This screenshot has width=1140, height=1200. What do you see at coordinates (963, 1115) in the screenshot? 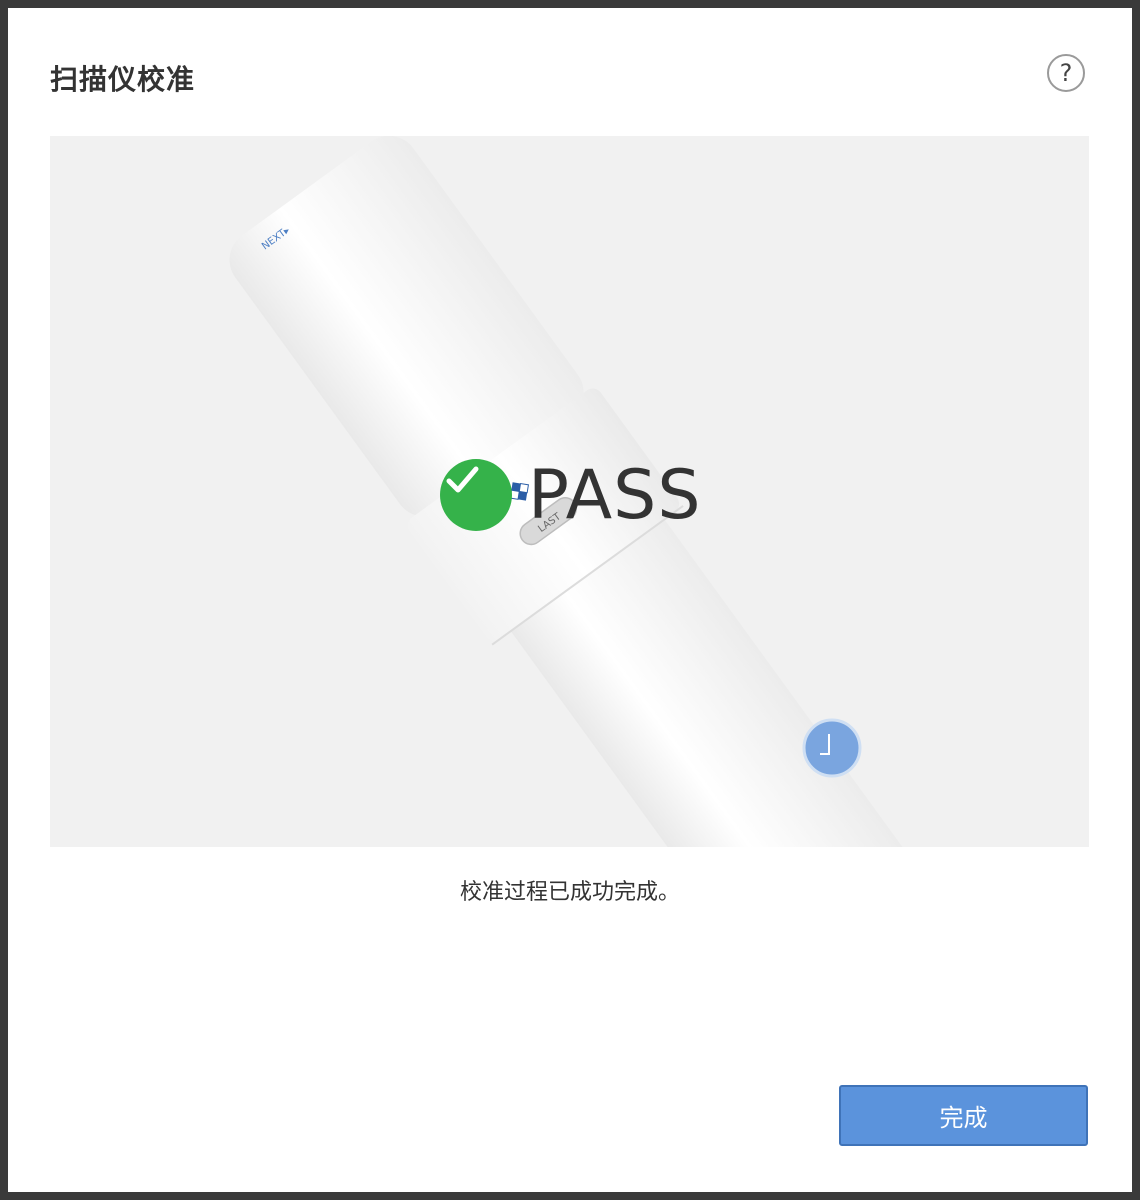
I see `done-button: 完成` at bounding box center [963, 1115].